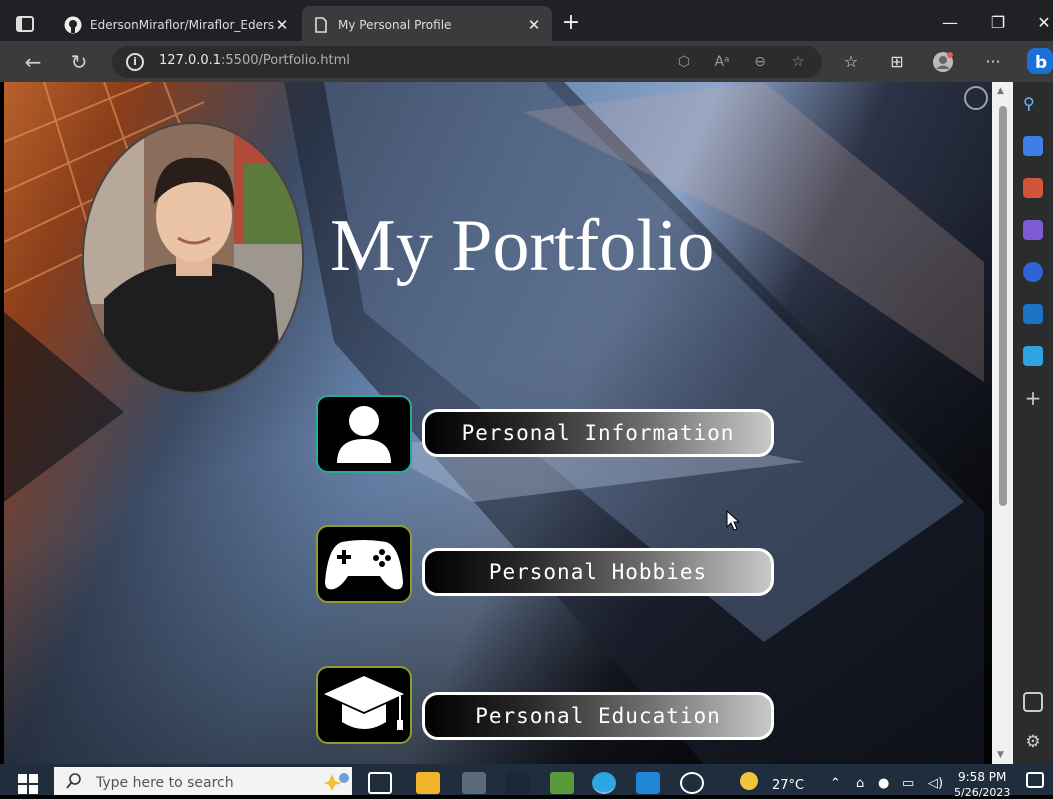 This screenshot has height=799, width=1053. Describe the element at coordinates (604, 783) in the screenshot. I see `edge-browser-icon` at that location.